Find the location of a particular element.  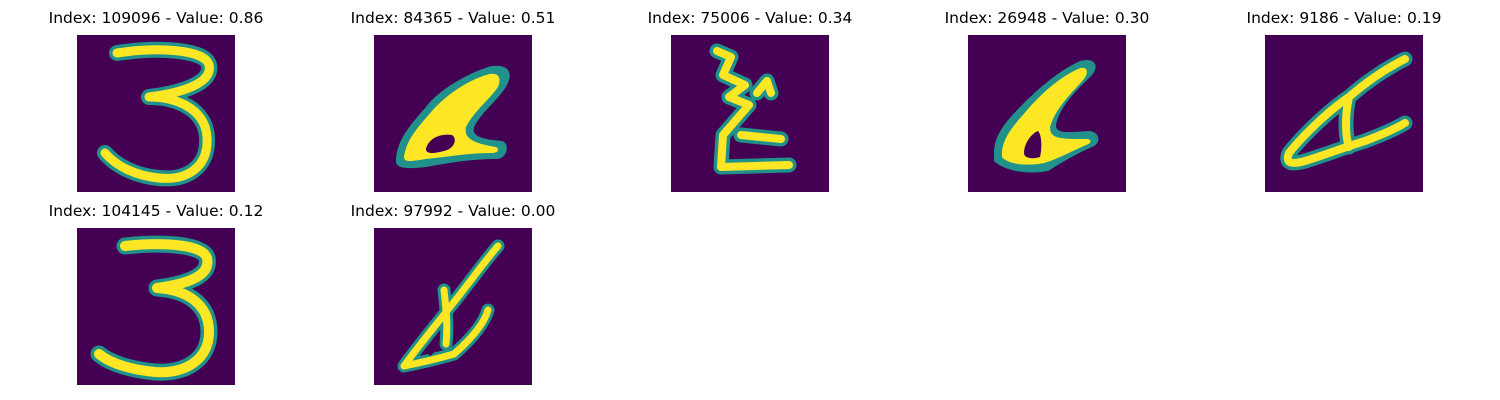

image-panel-5: Index: 9186 - Value: 0.19 is located at coordinates (1344, 103).